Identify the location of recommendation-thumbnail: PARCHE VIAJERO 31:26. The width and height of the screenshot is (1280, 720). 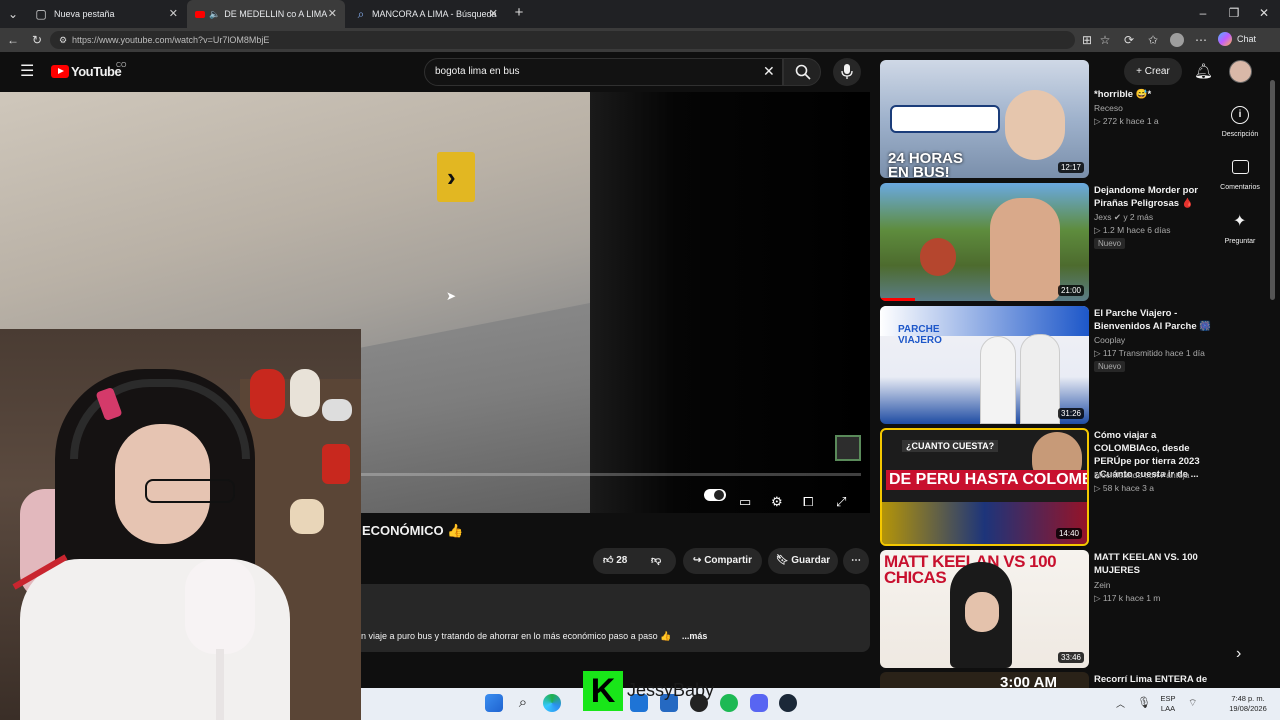
(984, 365).